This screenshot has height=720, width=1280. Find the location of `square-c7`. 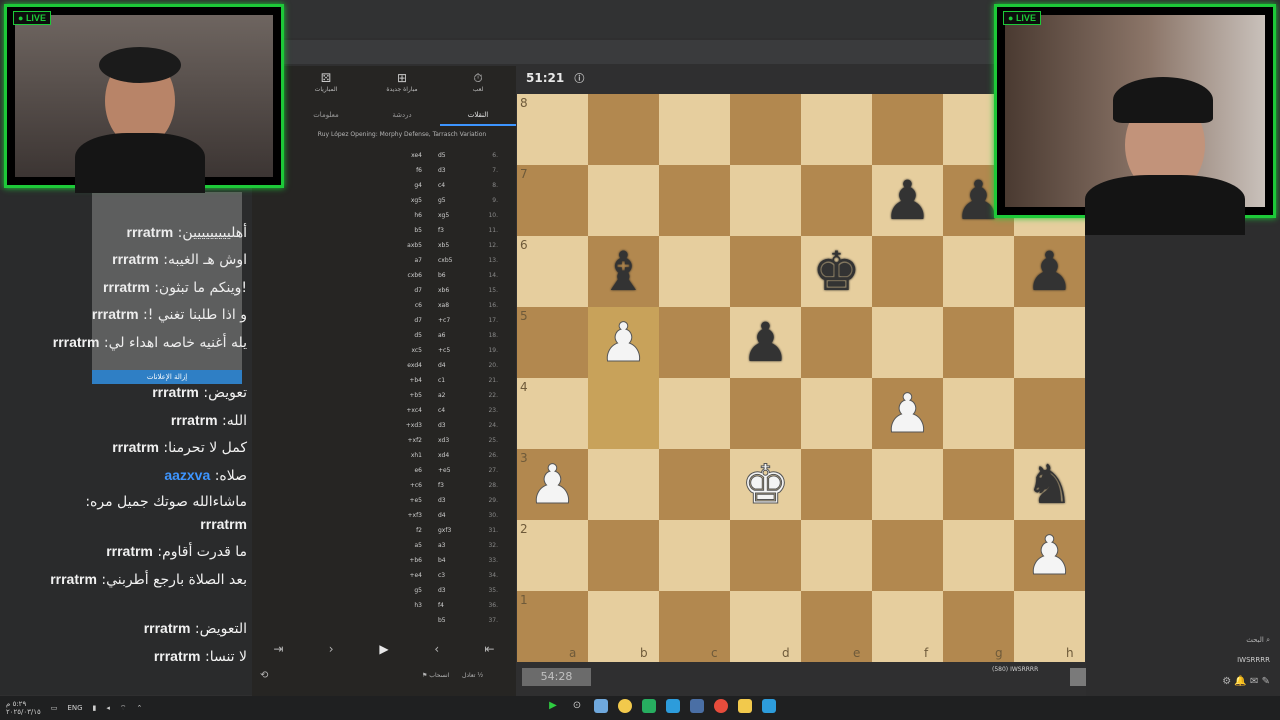

square-c7 is located at coordinates (694, 200).